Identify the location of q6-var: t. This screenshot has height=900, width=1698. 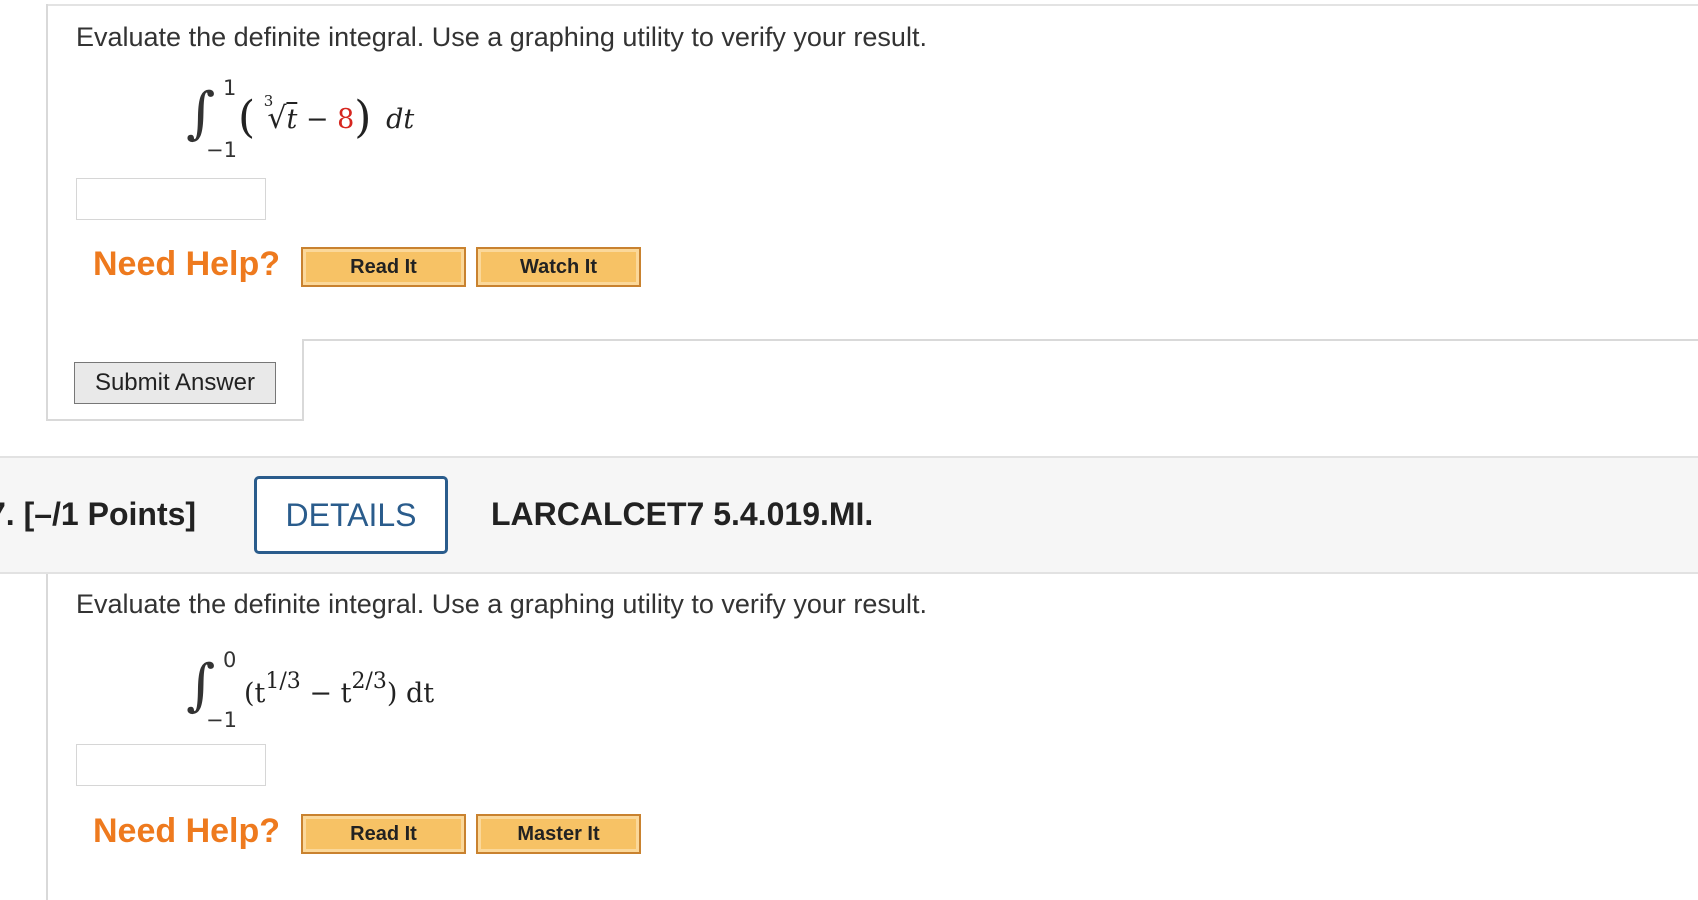
(292, 119).